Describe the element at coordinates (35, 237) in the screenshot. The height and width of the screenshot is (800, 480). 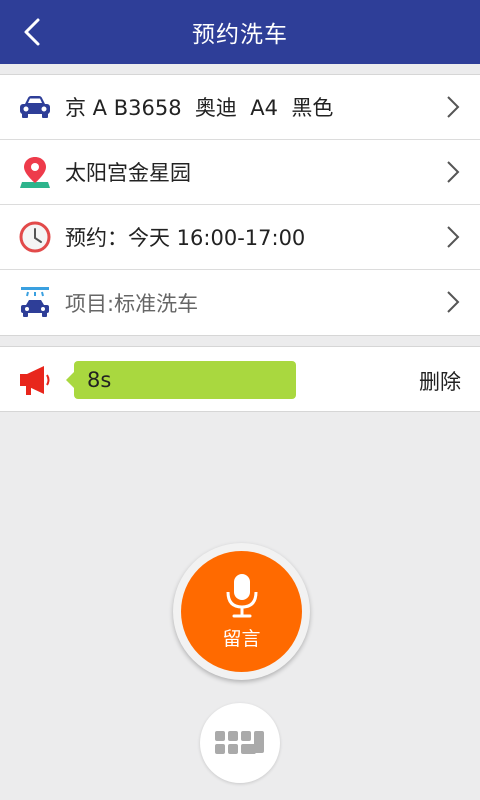
I see `clock-icon` at that location.